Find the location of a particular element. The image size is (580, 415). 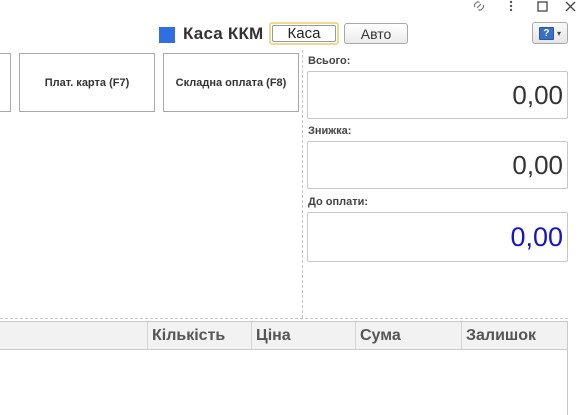

maximize-icon is located at coordinates (542, 6).